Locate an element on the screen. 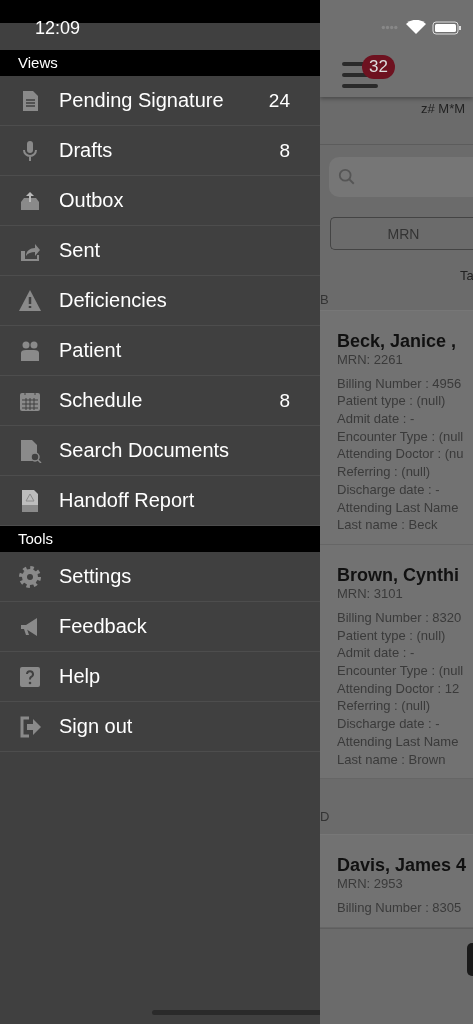  patient-name: Brown, Cynthi is located at coordinates (398, 575).